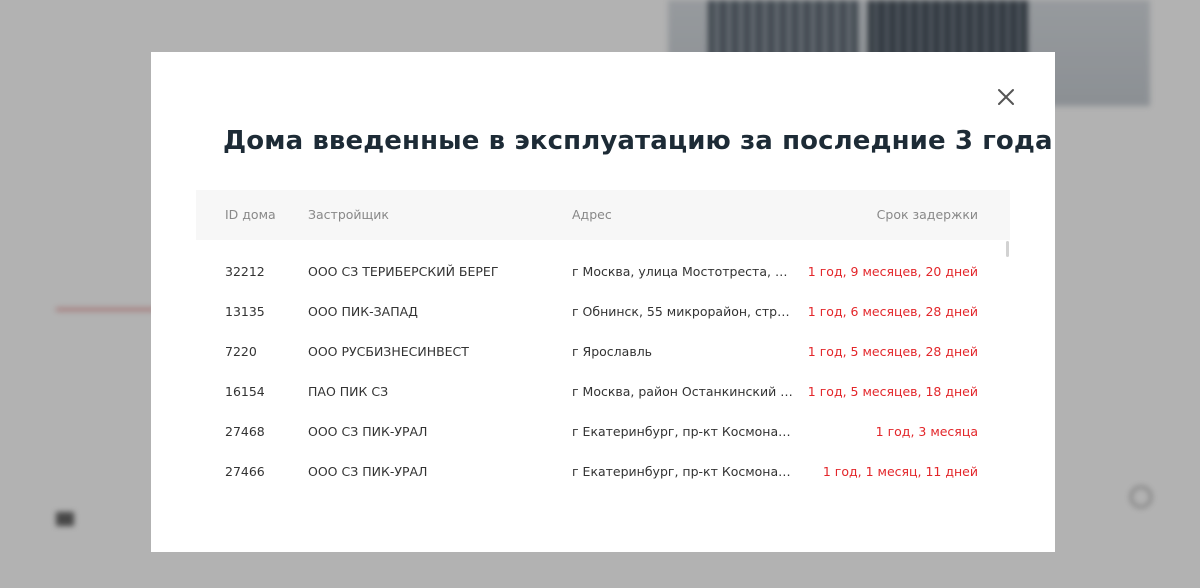 Image resolution: width=1200 pixels, height=588 pixels. What do you see at coordinates (892, 391) in the screenshot?
I see `cell-delay: 1 год, 5 месяцев, 18 дней` at bounding box center [892, 391].